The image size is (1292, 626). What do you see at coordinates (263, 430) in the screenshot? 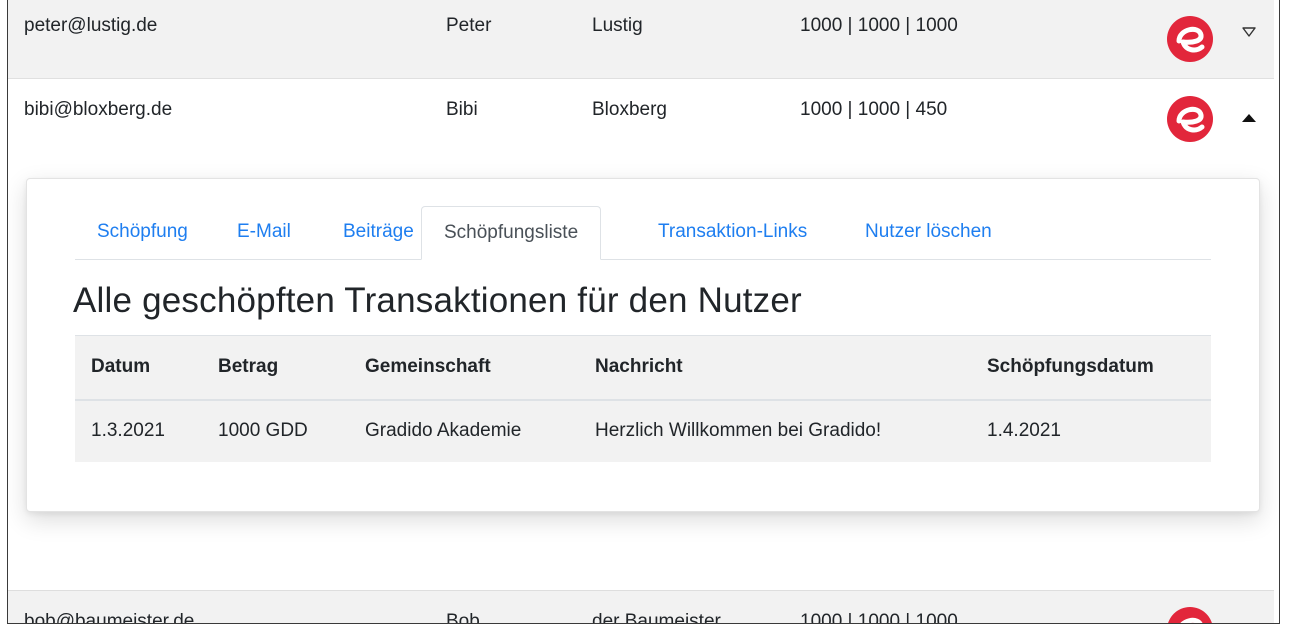
I see `cell-betrag: 1000 GDD` at bounding box center [263, 430].